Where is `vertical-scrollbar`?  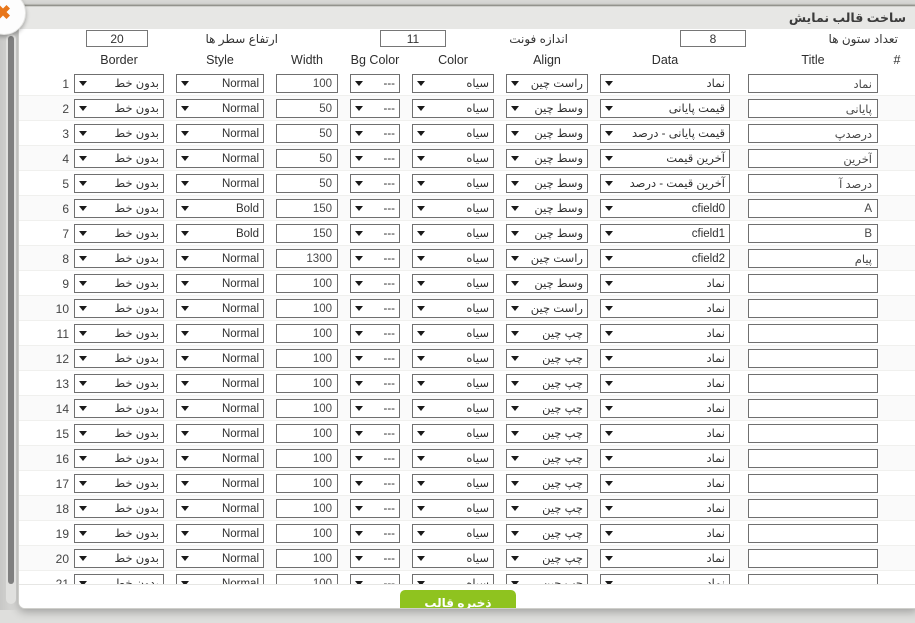 vertical-scrollbar is located at coordinates (11, 319).